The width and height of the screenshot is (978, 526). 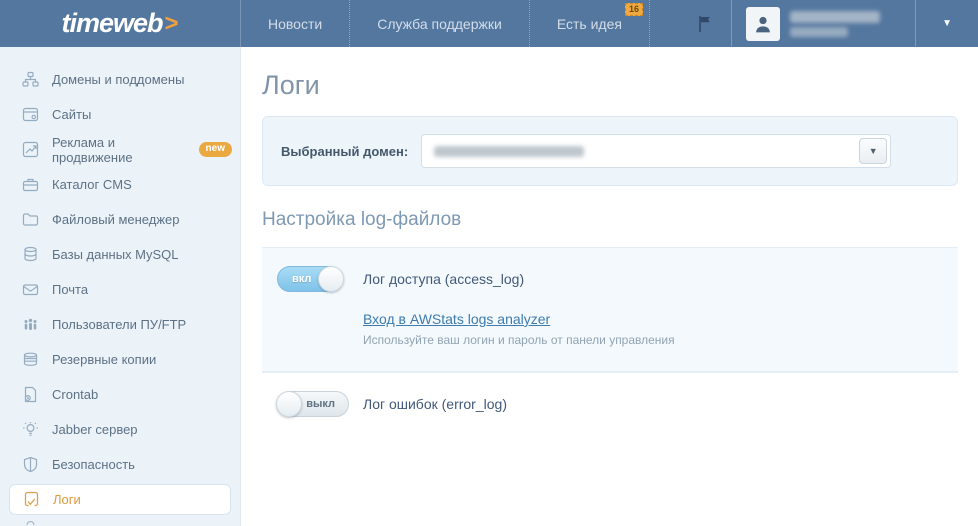 I want to click on nav-idea: Есть идея 16, so click(x=590, y=23).